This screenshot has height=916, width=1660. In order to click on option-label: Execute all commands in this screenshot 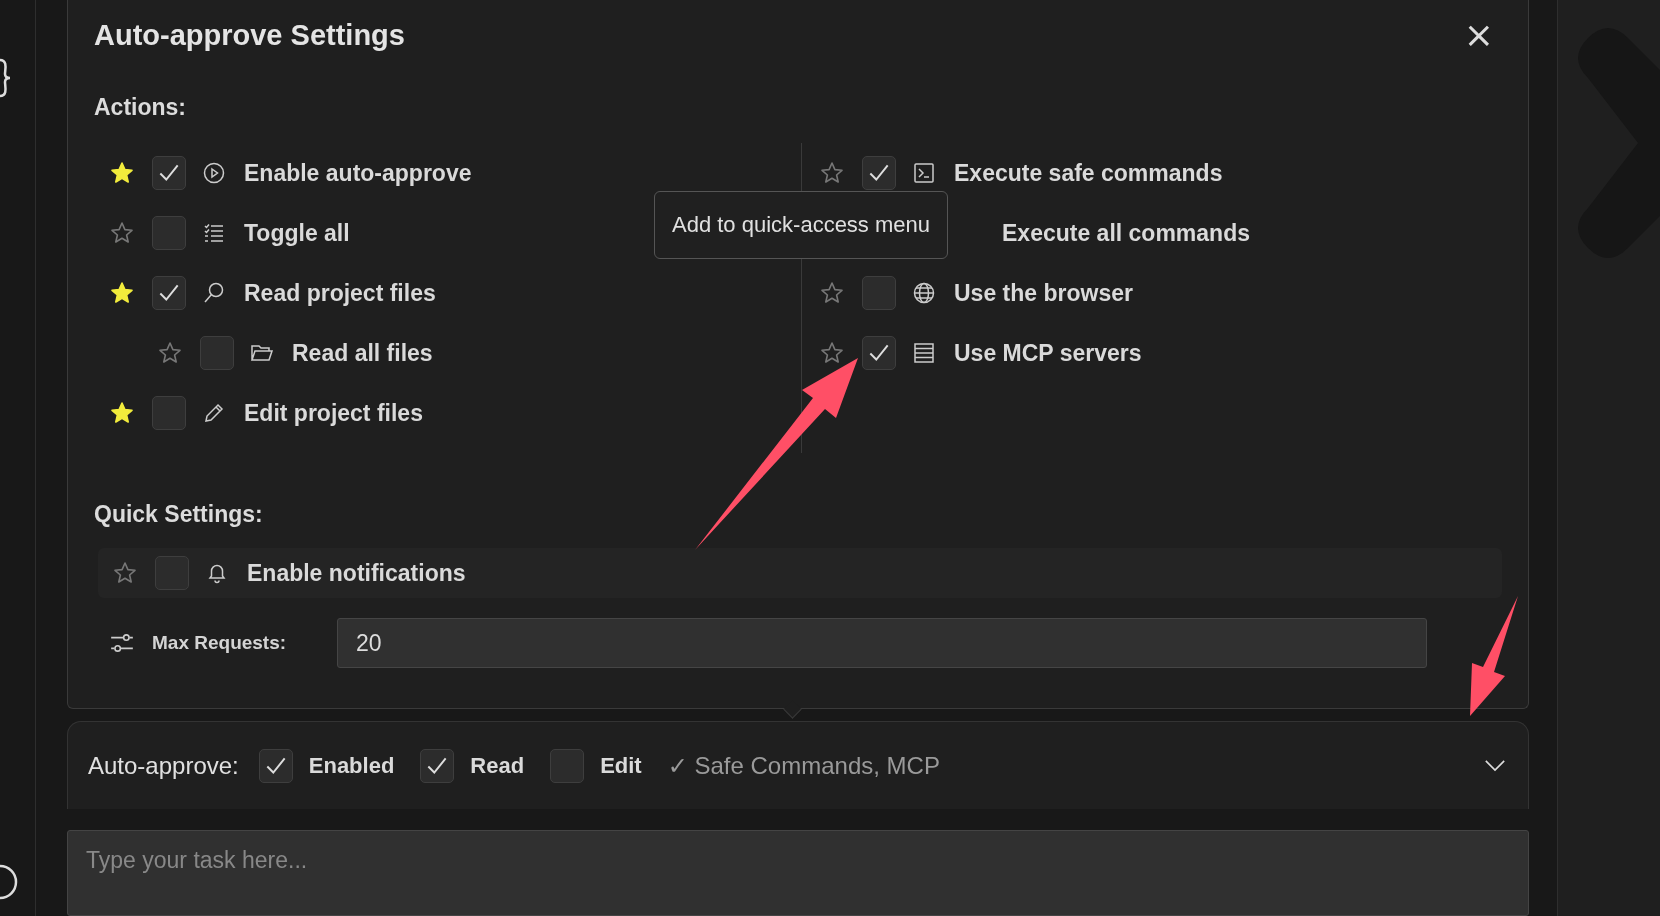, I will do `click(1126, 233)`.